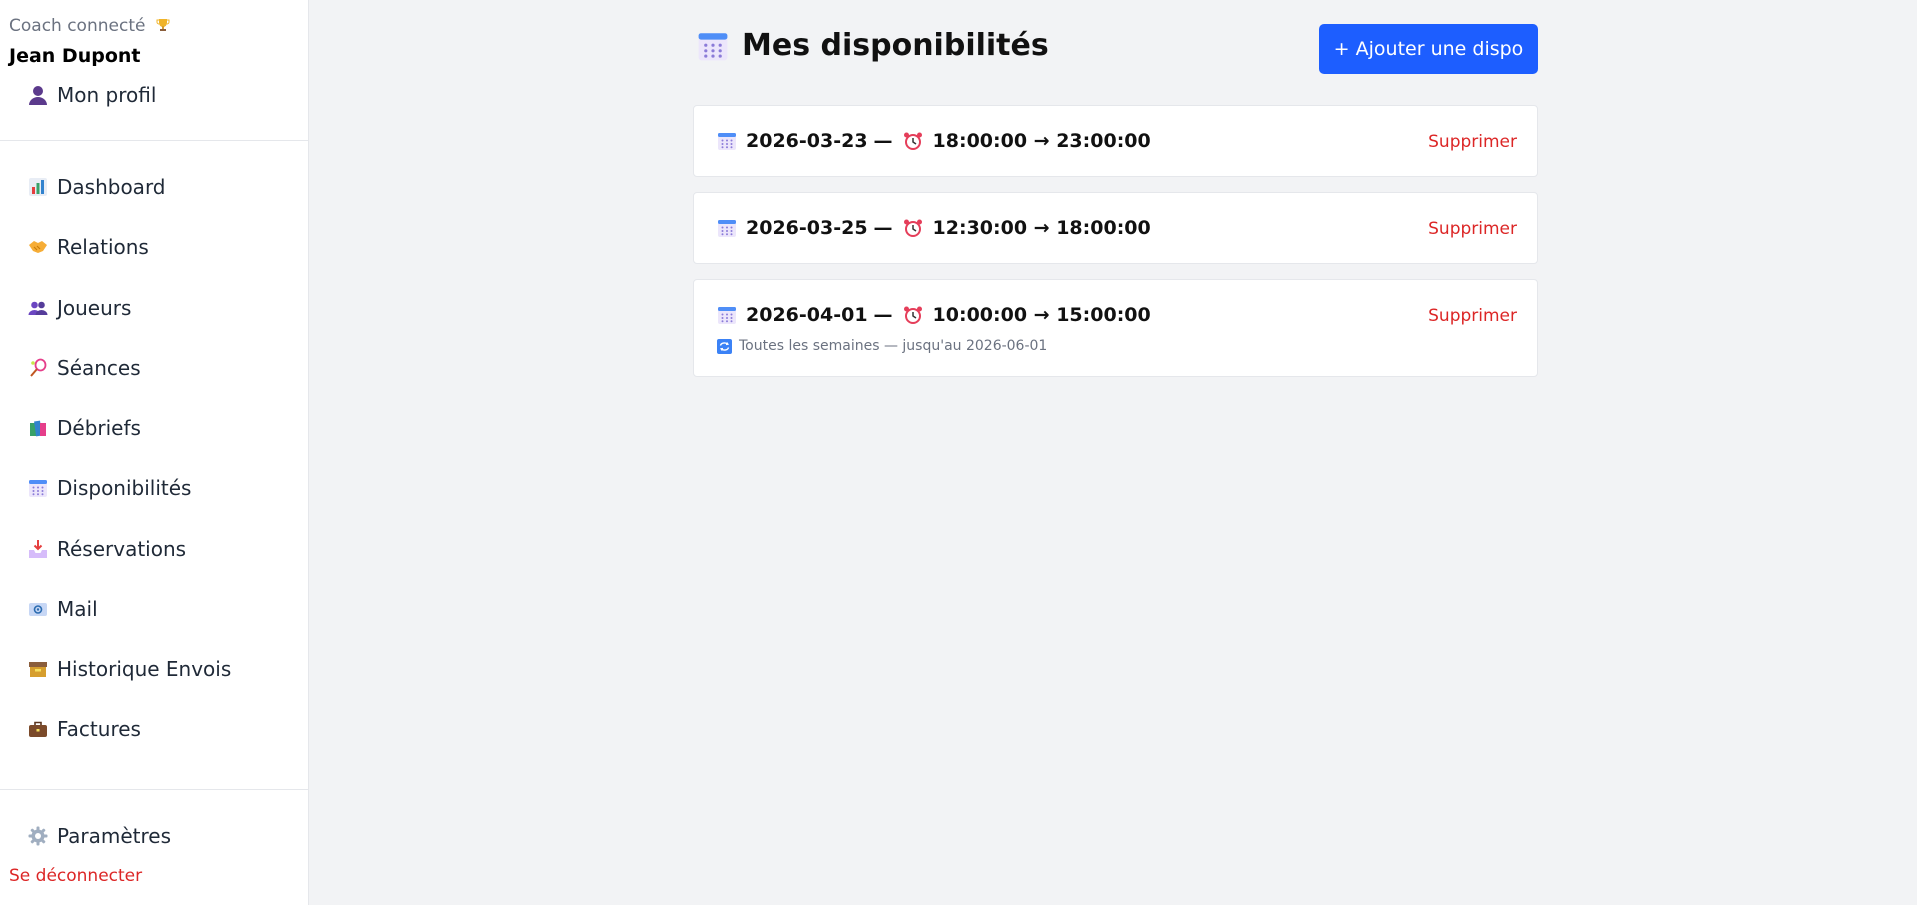  I want to click on sidebar-item-label: Mail, so click(77, 609).